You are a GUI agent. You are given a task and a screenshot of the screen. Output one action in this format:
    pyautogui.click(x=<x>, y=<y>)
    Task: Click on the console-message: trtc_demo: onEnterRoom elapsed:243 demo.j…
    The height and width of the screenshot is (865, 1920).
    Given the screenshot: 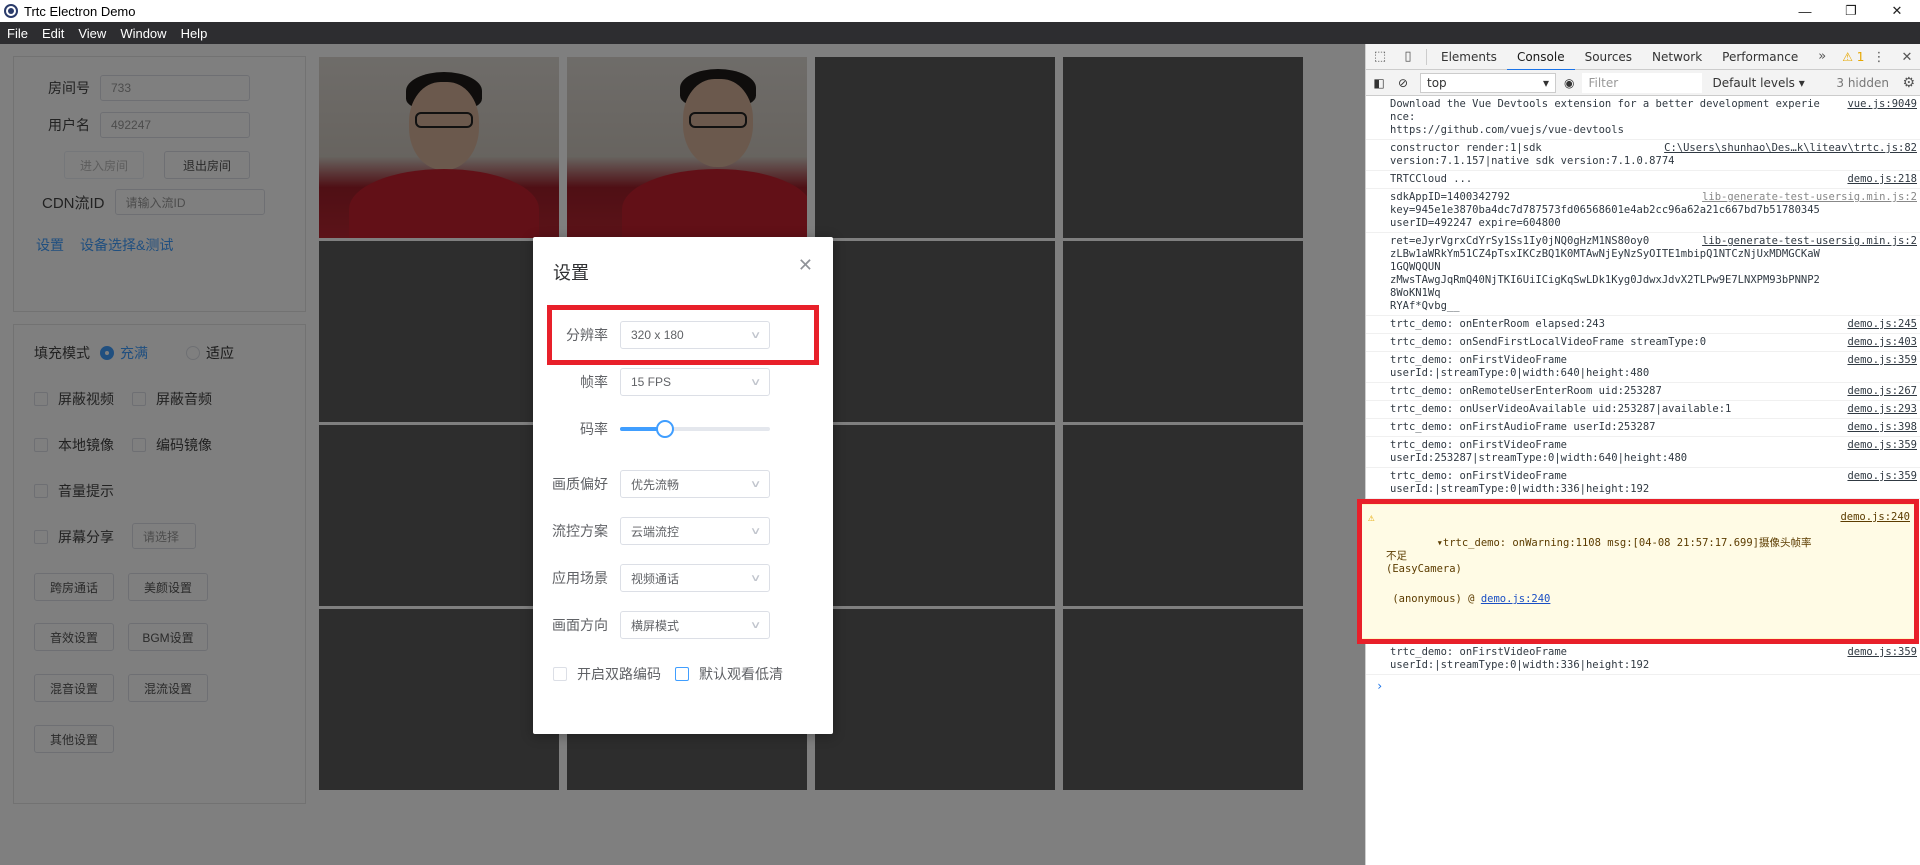 What is the action you would take?
    pyautogui.click(x=1643, y=325)
    